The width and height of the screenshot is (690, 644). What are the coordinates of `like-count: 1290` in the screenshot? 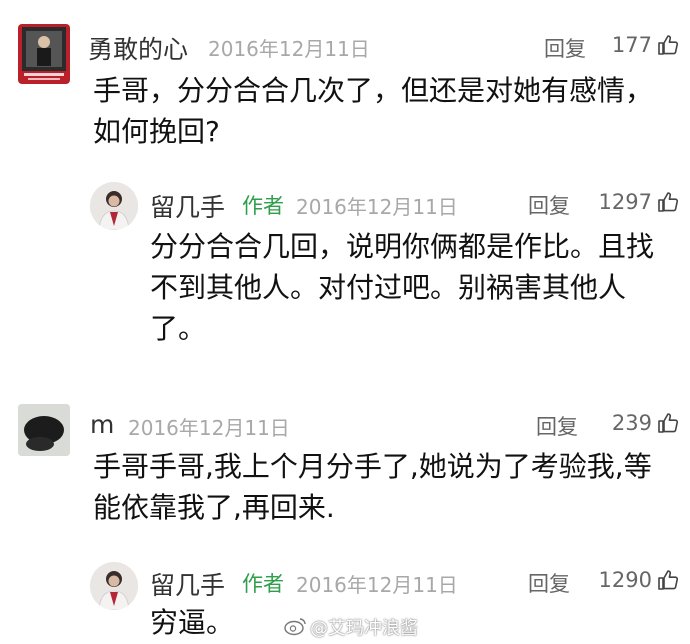 It's located at (625, 580).